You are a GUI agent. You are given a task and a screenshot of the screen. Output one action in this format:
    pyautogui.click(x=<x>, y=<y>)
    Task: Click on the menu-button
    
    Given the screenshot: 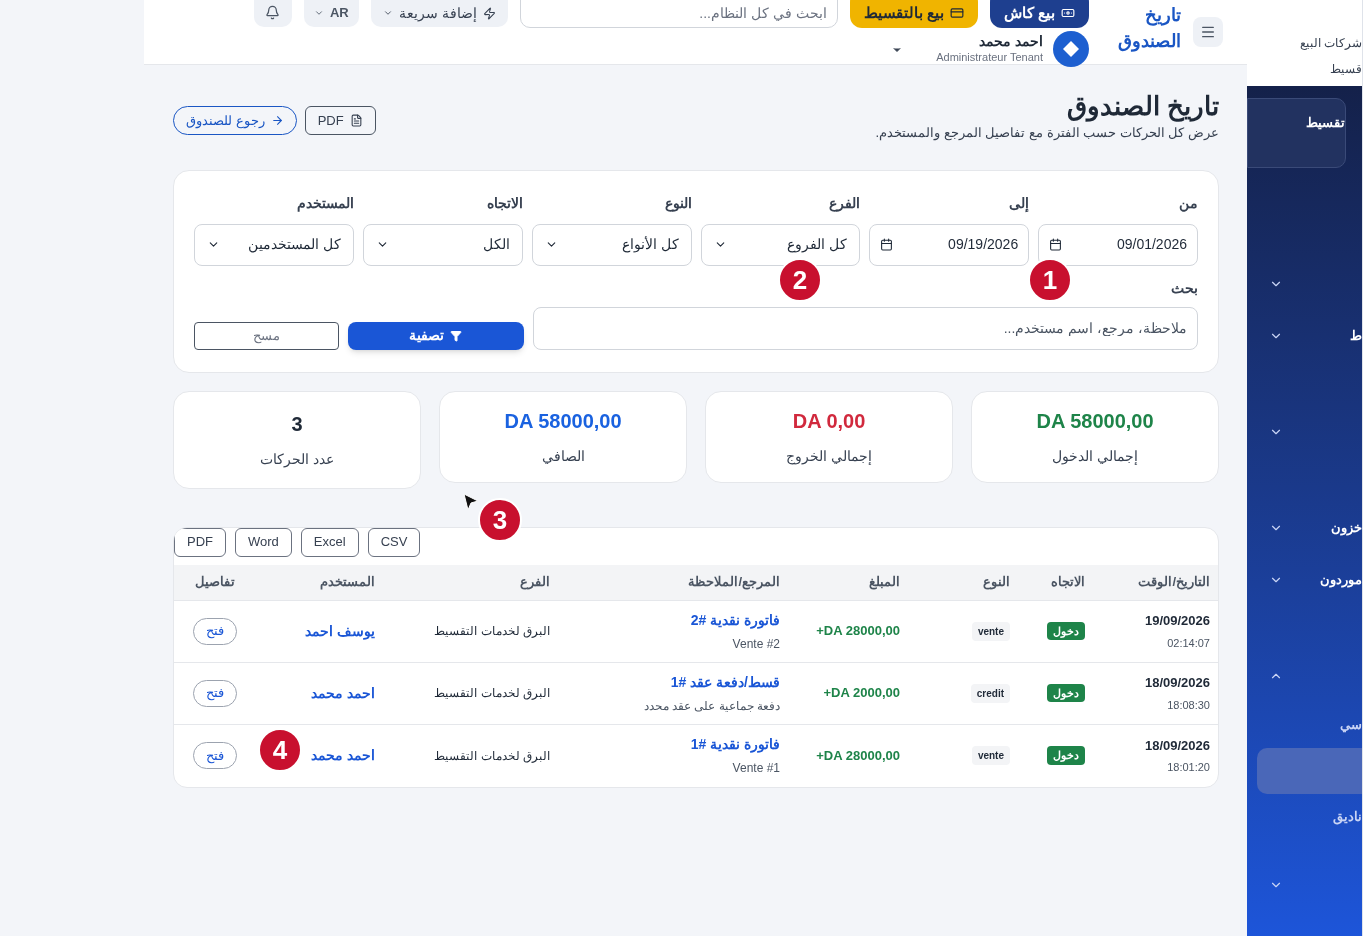 What is the action you would take?
    pyautogui.click(x=1208, y=32)
    